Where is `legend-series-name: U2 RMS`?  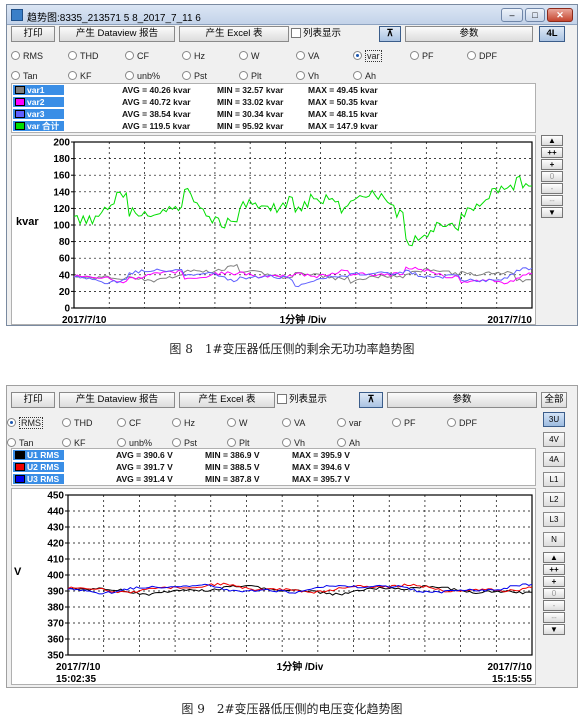 legend-series-name: U2 RMS is located at coordinates (38, 467).